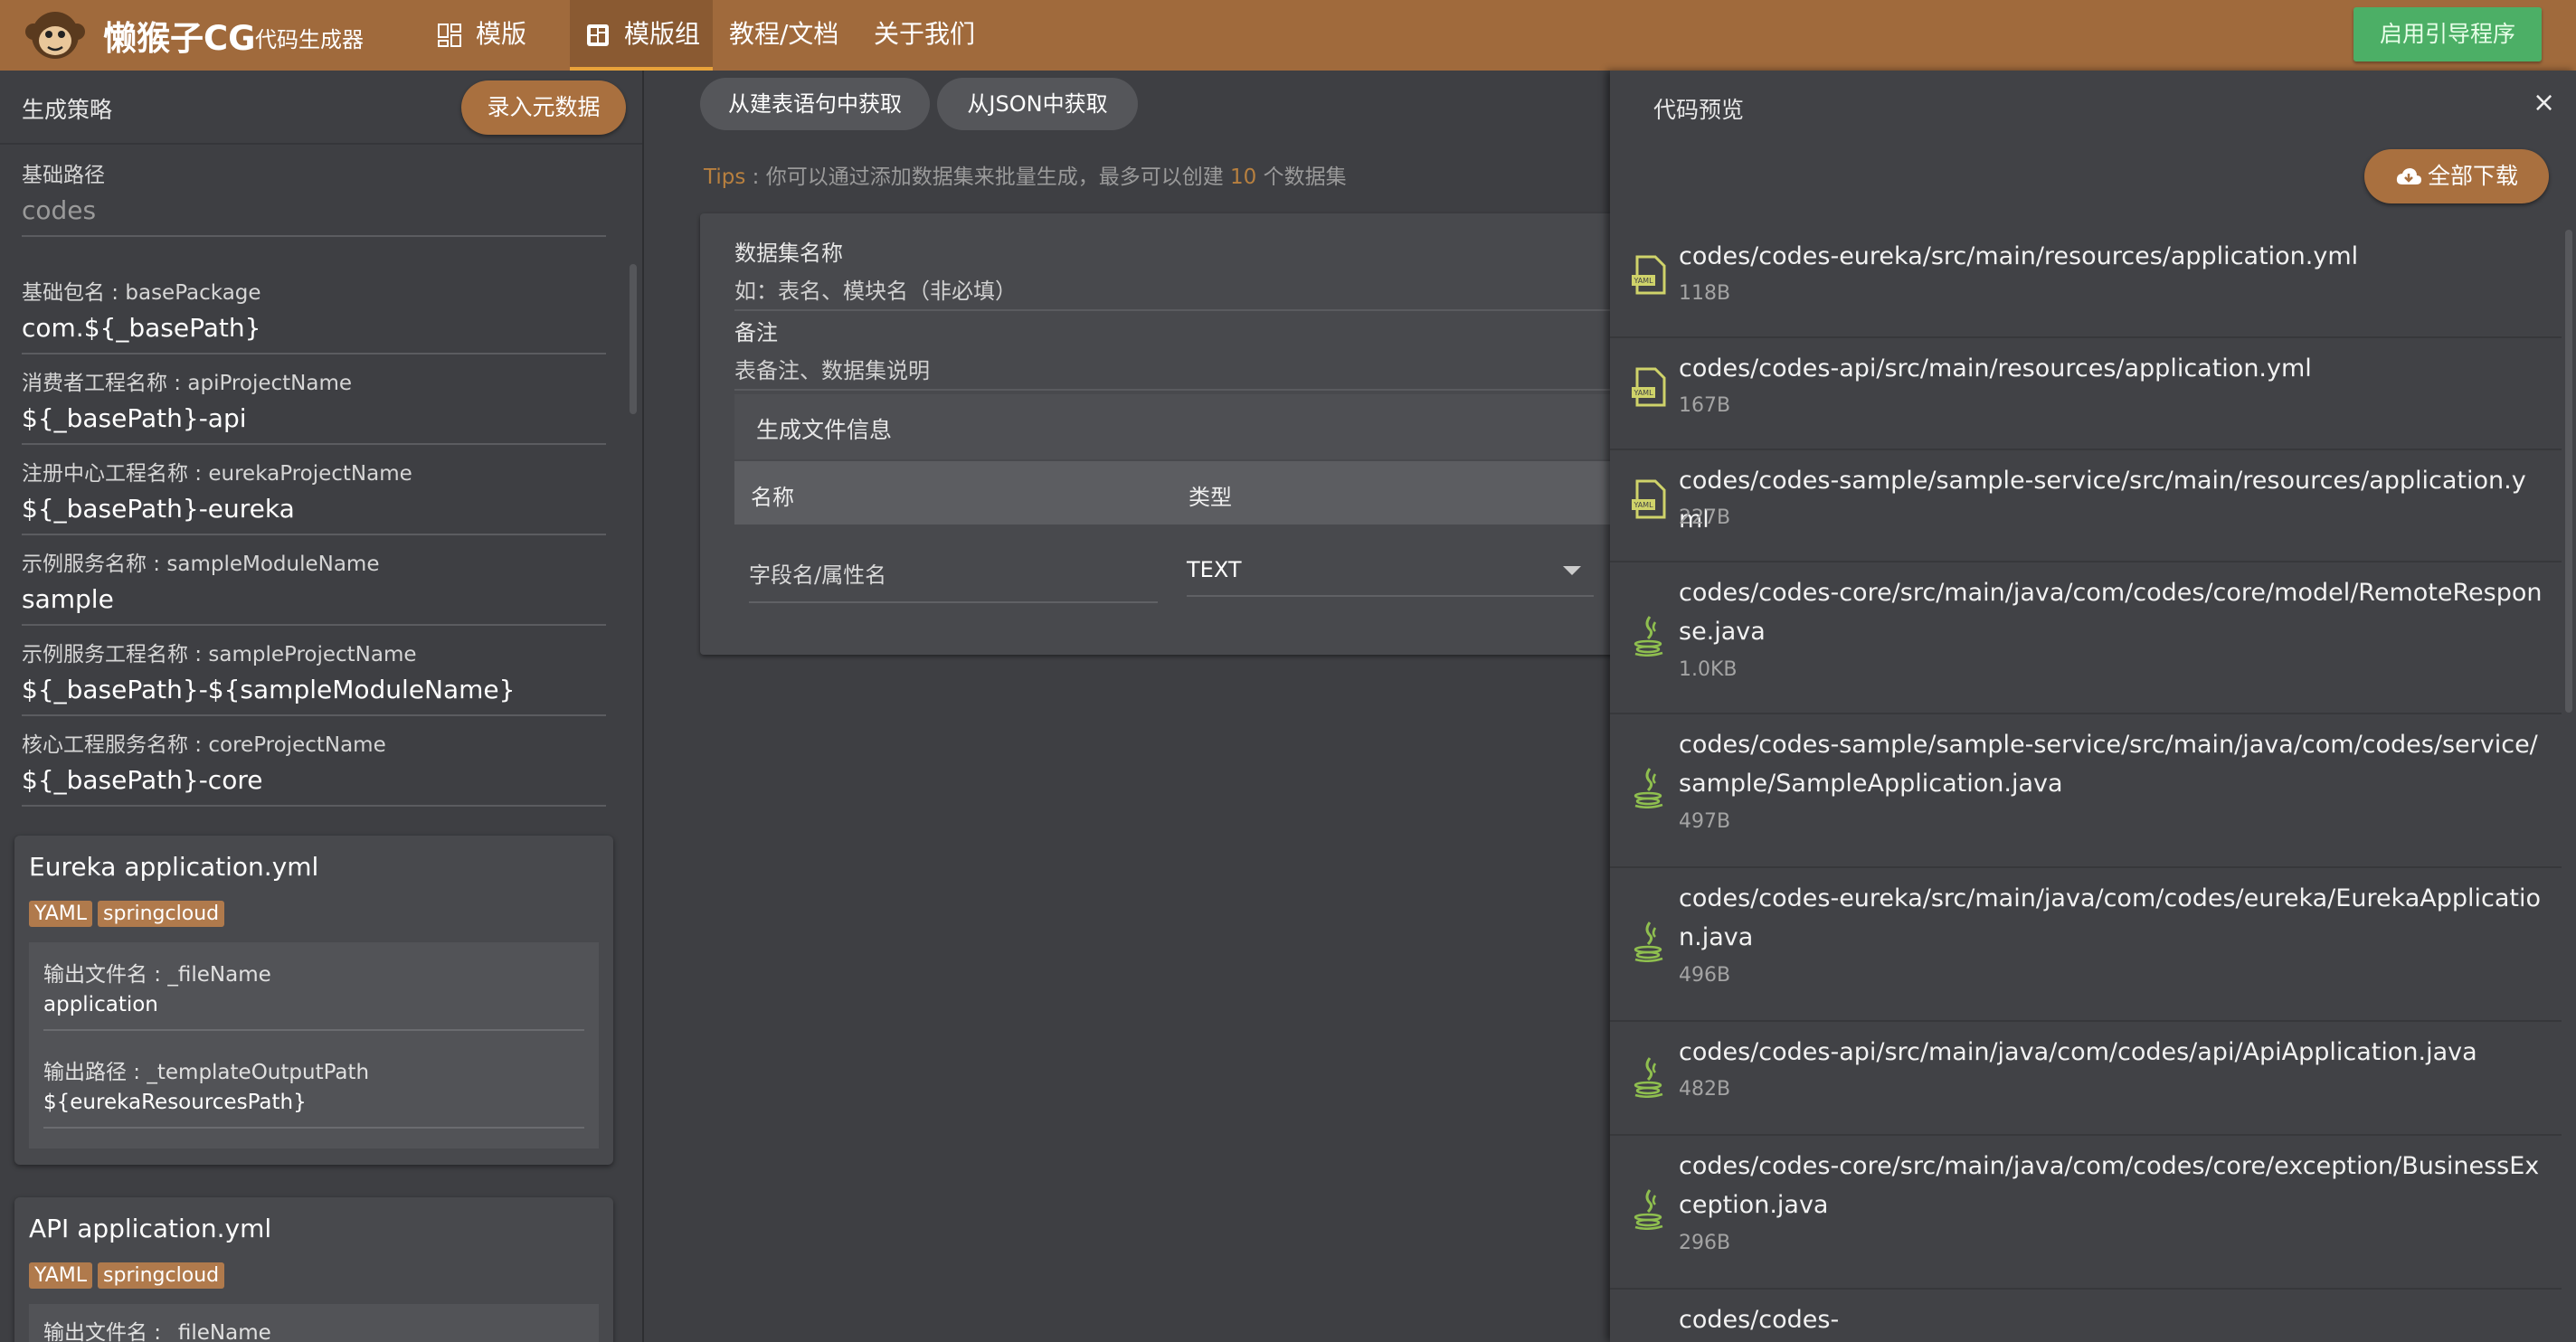  Describe the element at coordinates (1288, 36) in the screenshot. I see `top-bar: 懒猴子CG 代码生成器 模版 模版组 教程/文档 关于我们 启用引导程序` at that location.